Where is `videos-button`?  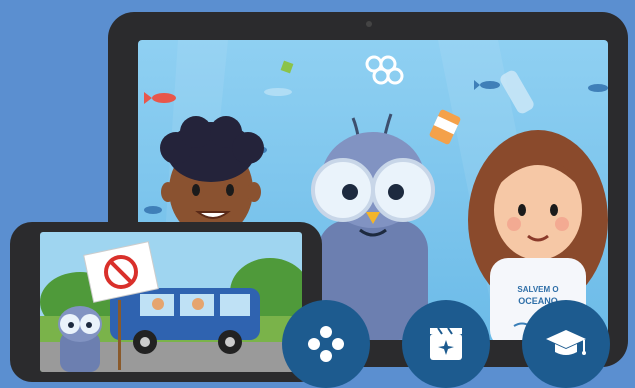 videos-button is located at coordinates (446, 344).